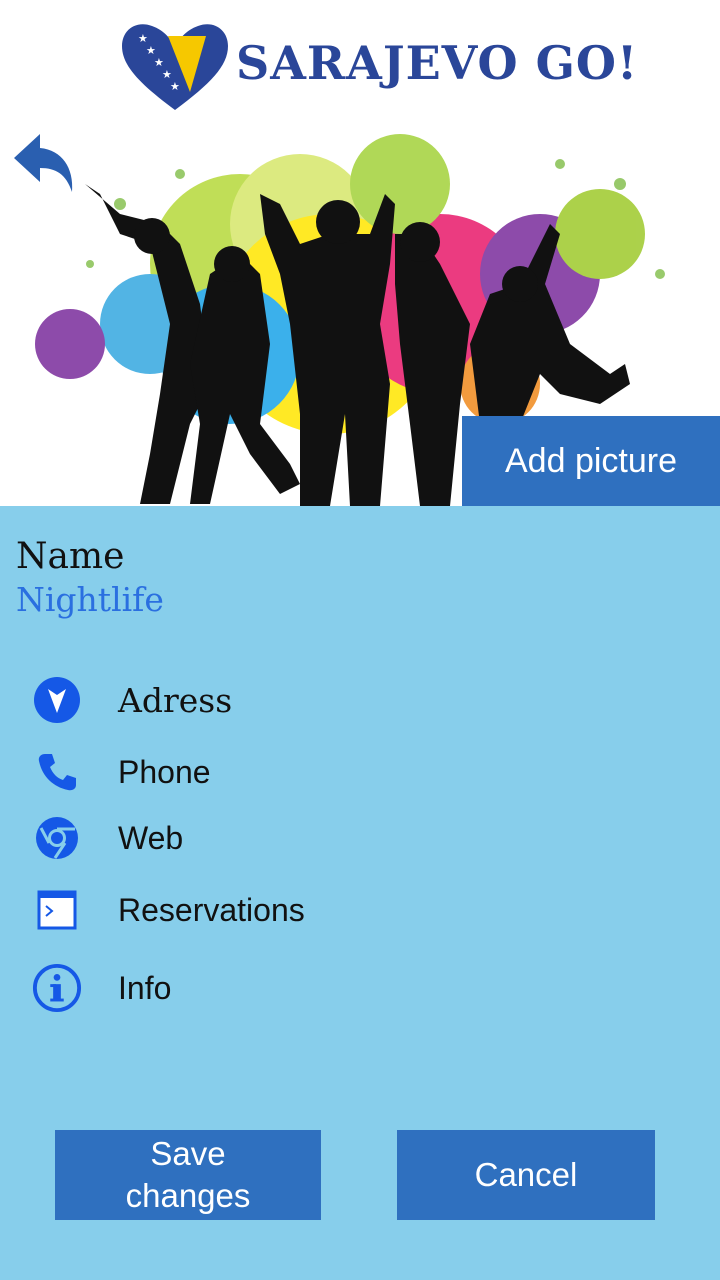  I want to click on detail-row-address: Adress, so click(332, 700).